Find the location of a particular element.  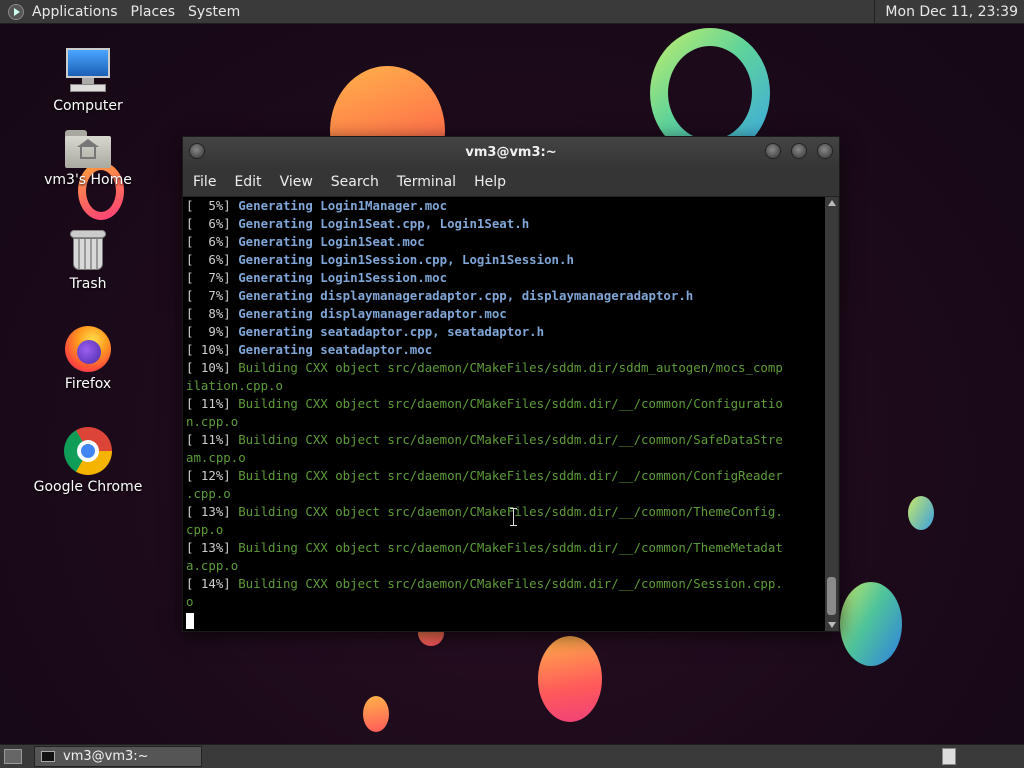

terminal-line: ilation.cpp.o is located at coordinates (504, 386).